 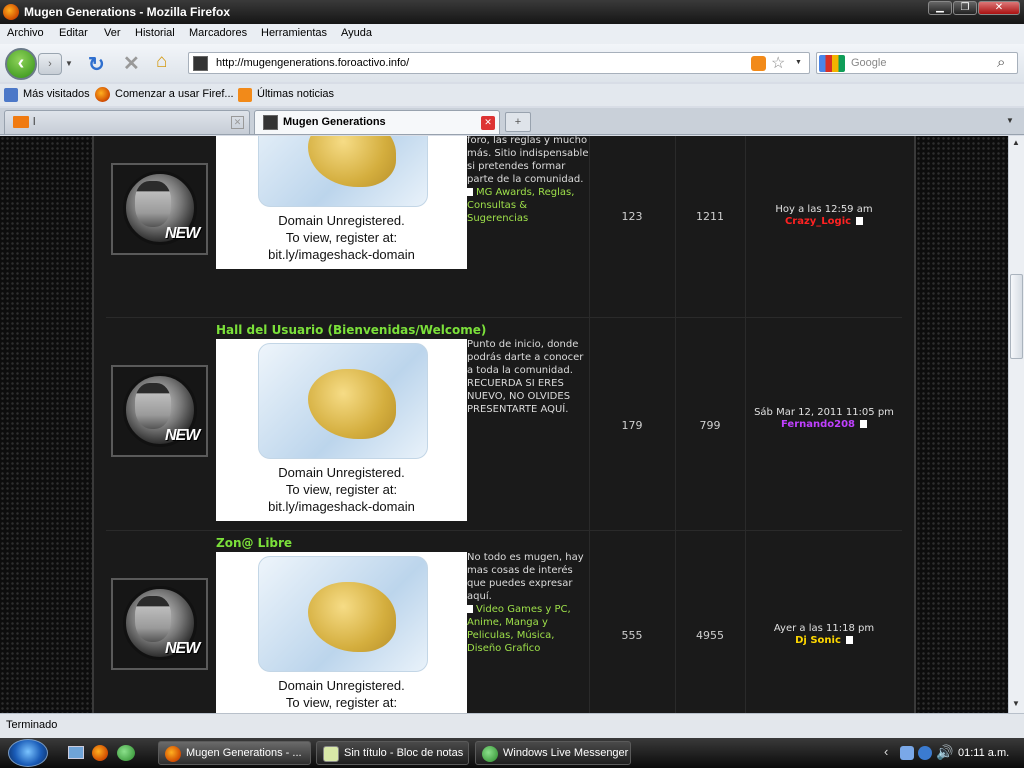 I want to click on site-tab-favicon-icon, so click(x=270, y=122).